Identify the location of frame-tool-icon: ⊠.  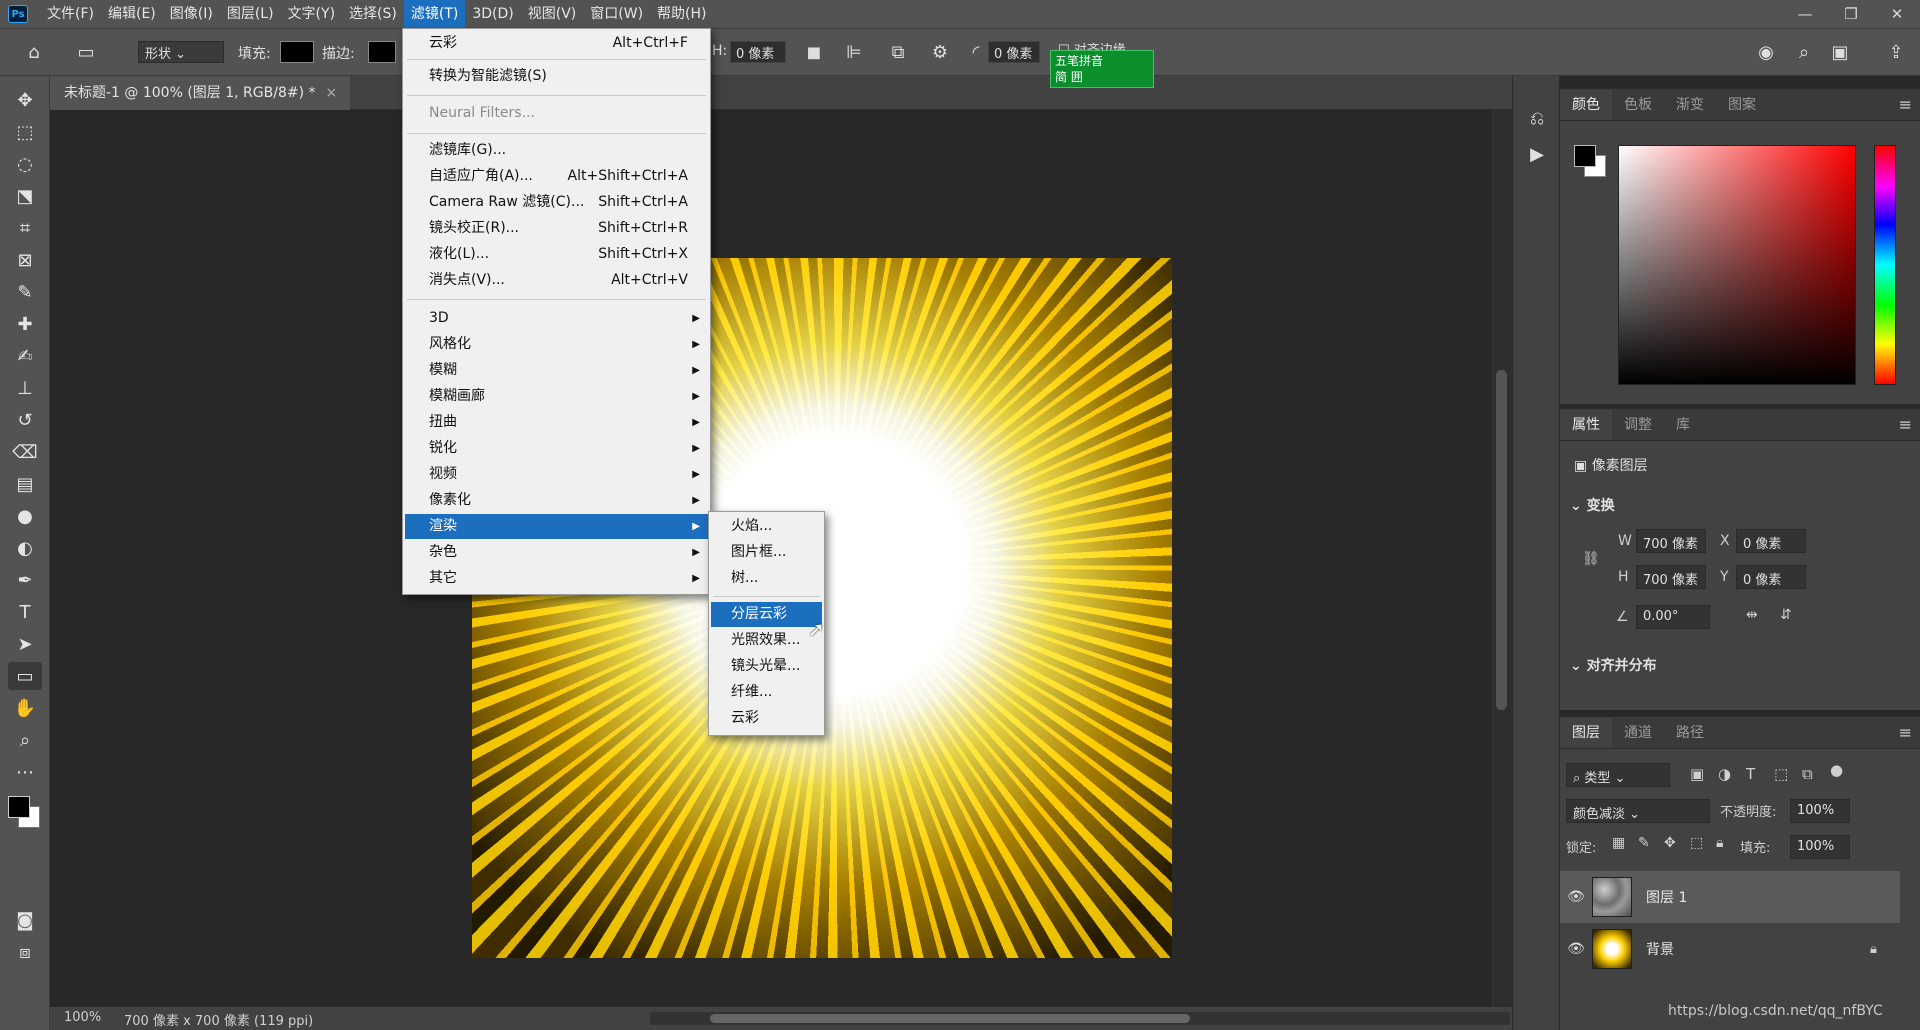
(25, 260).